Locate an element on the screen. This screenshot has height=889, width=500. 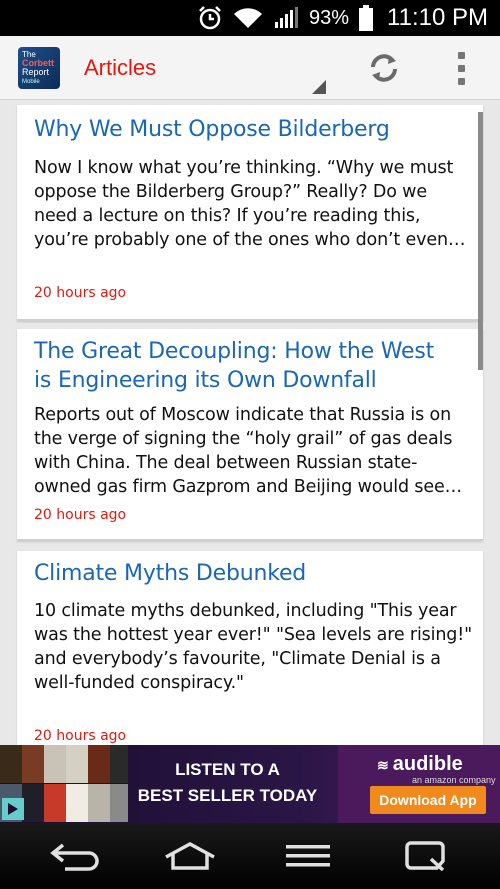
clock: 11:10 PM is located at coordinates (437, 17).